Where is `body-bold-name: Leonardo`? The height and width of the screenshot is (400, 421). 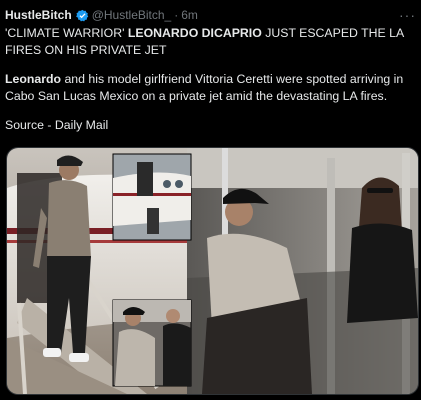
body-bold-name: Leonardo is located at coordinates (33, 79).